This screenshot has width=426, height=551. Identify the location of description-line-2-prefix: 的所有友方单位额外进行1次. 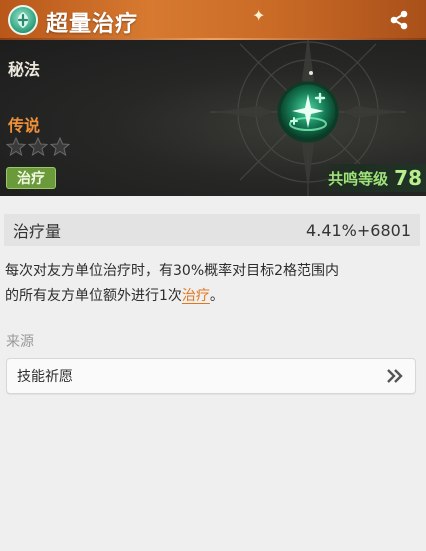
(93, 296).